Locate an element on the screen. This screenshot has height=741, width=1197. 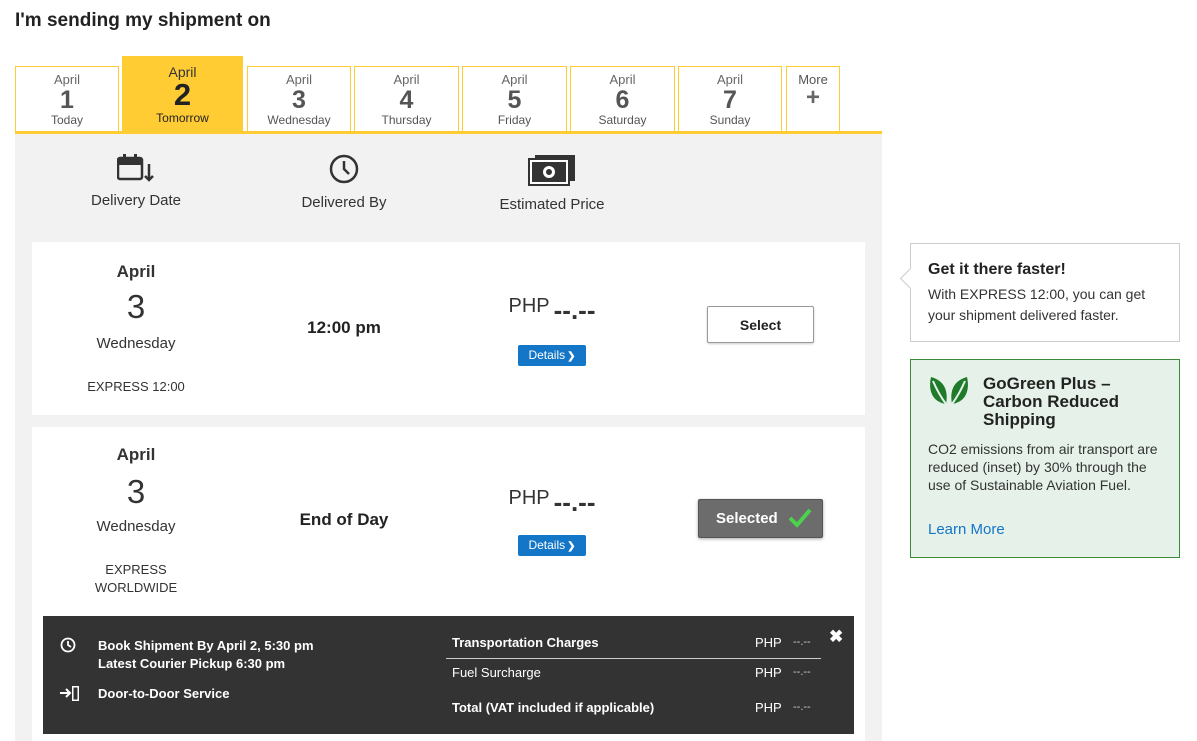
selected-button: Selected is located at coordinates (760, 518).